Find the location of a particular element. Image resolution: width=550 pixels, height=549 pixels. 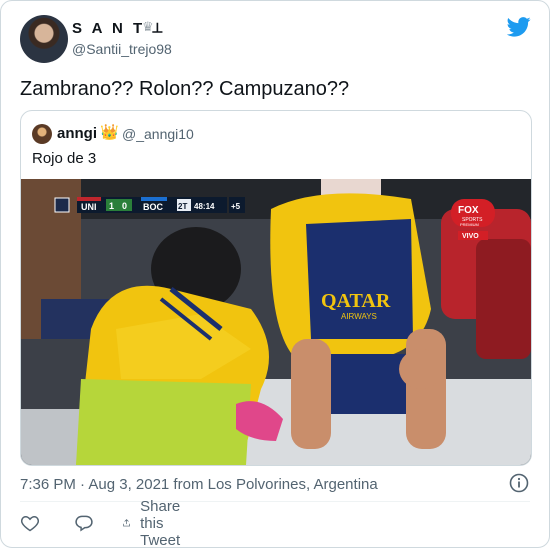

quoted-author-name: anngi is located at coordinates (77, 133).